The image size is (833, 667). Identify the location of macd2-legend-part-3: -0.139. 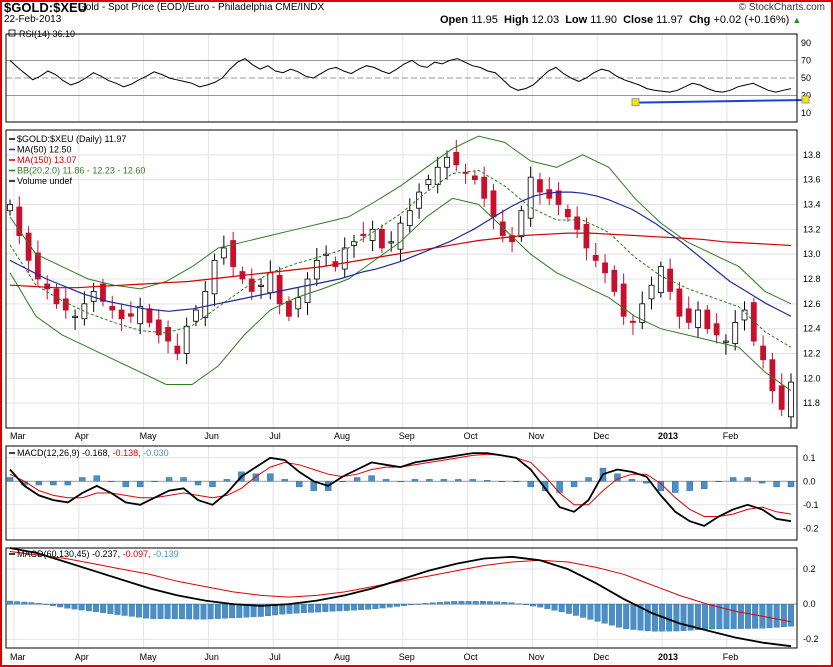
(166, 554).